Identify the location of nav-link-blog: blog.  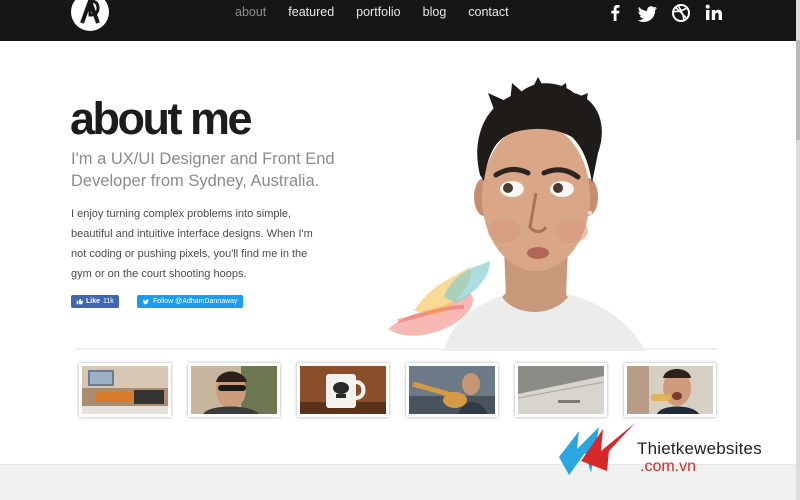
(435, 12).